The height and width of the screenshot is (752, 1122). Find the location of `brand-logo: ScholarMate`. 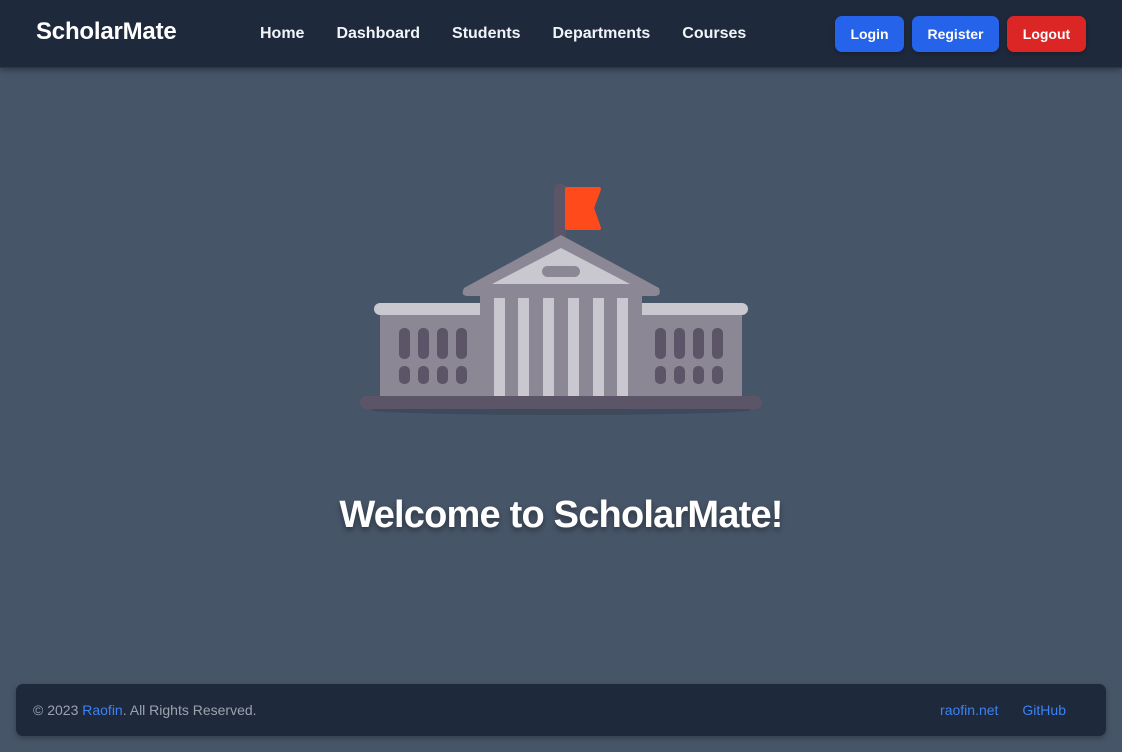

brand-logo: ScholarMate is located at coordinates (106, 32).